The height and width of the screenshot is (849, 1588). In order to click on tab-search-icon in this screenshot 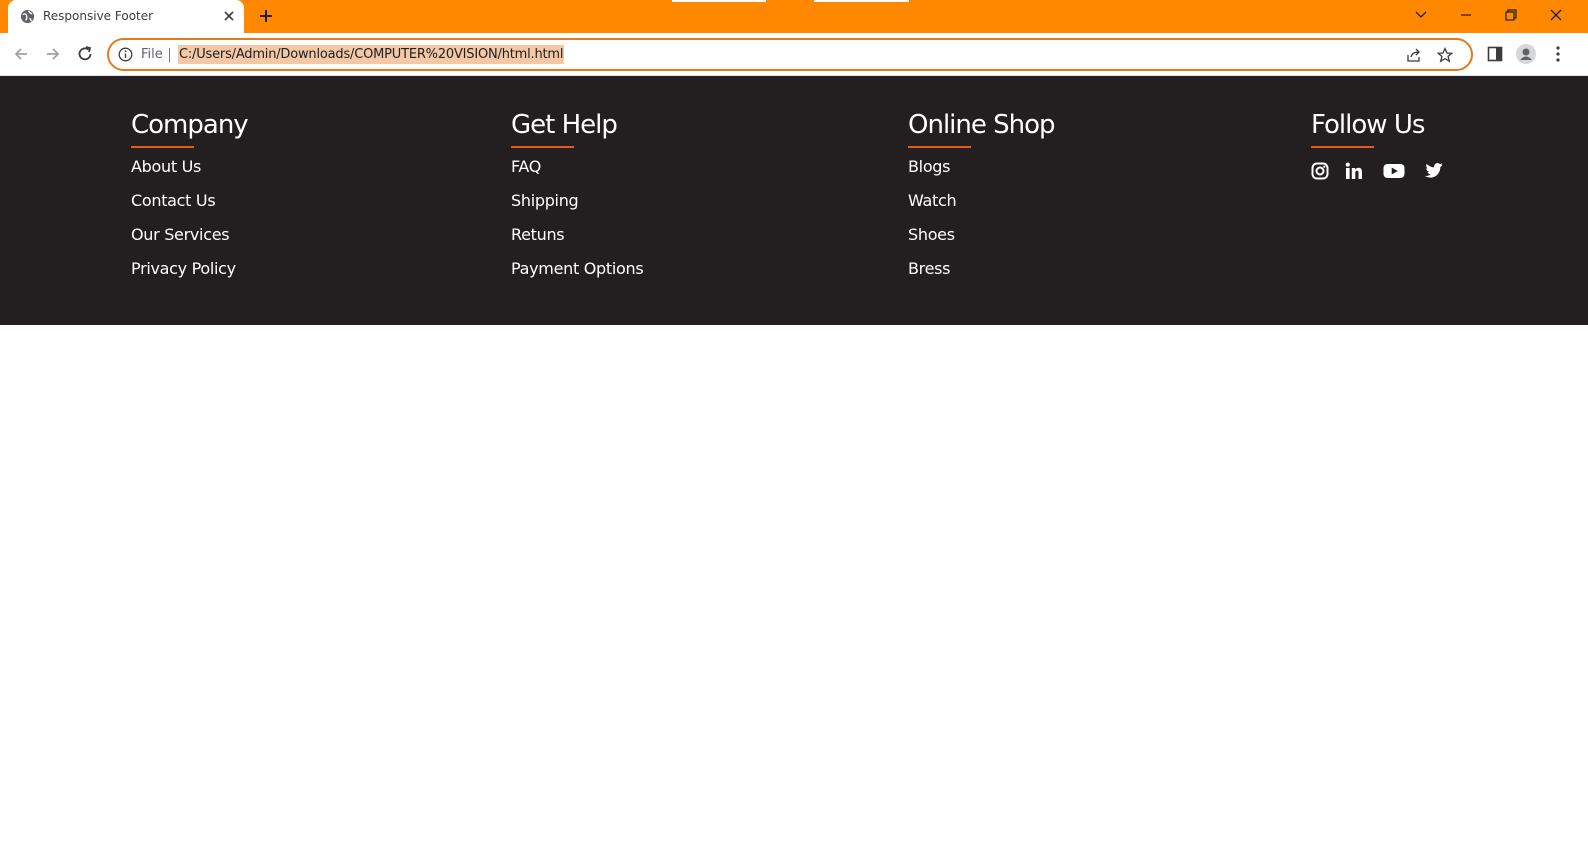, I will do `click(1421, 15)`.